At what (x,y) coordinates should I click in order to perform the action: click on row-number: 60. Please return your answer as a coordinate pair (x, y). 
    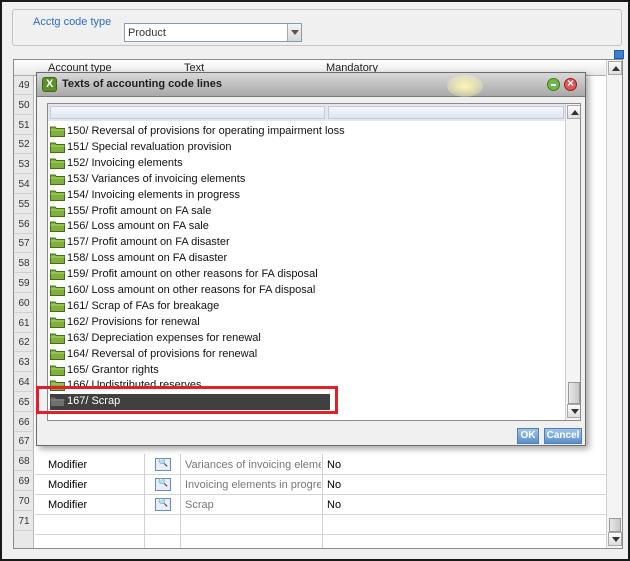
    Looking at the image, I should click on (24, 303).